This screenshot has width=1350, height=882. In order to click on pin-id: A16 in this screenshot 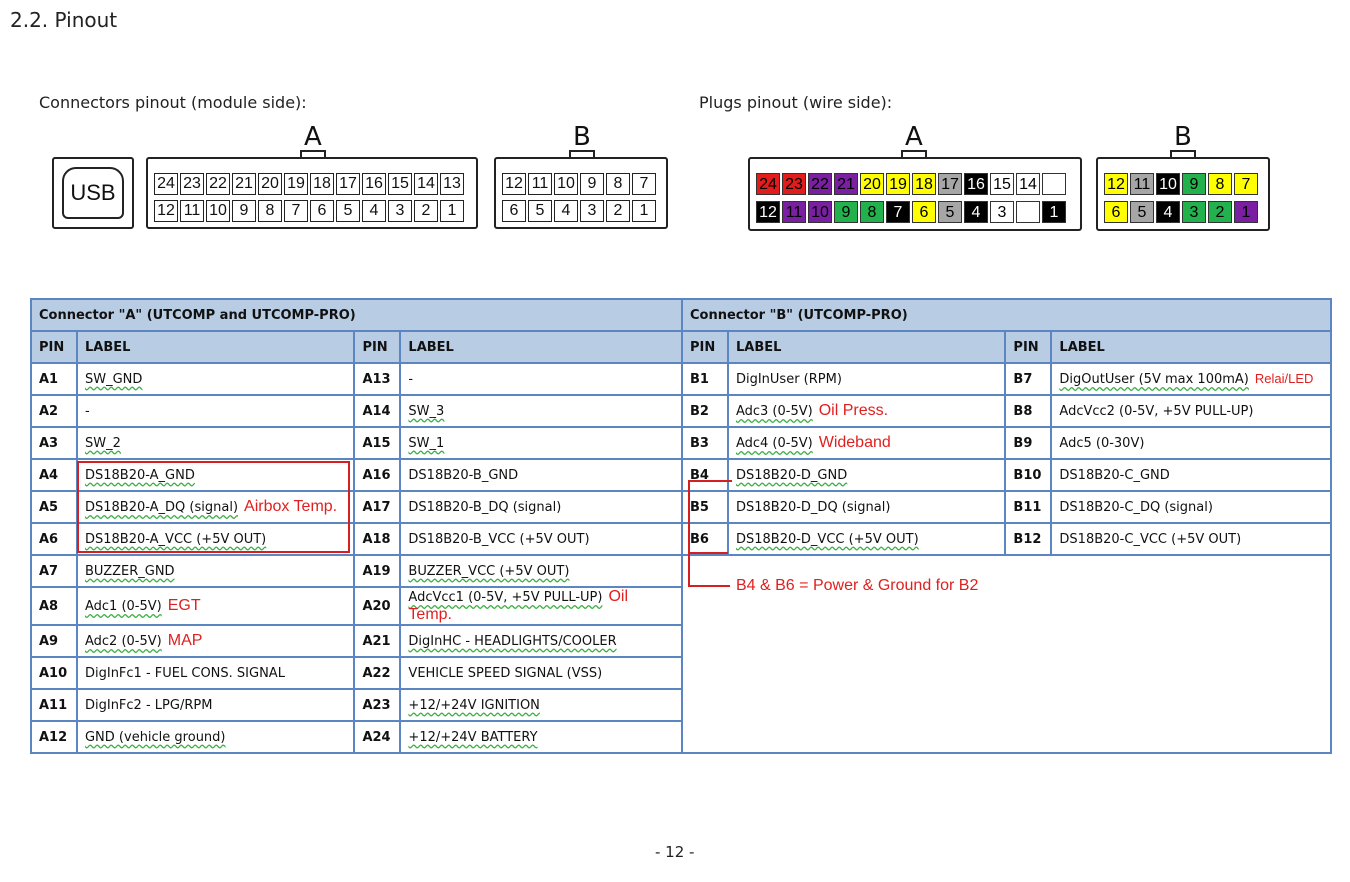, I will do `click(377, 475)`.